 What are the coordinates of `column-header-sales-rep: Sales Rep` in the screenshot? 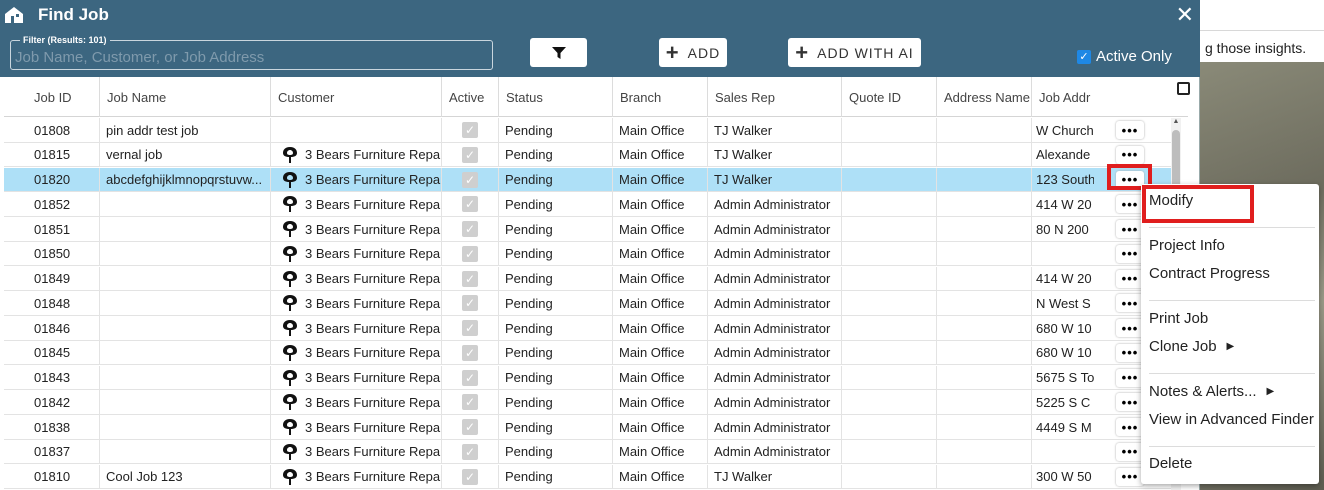 It's located at (775, 97).